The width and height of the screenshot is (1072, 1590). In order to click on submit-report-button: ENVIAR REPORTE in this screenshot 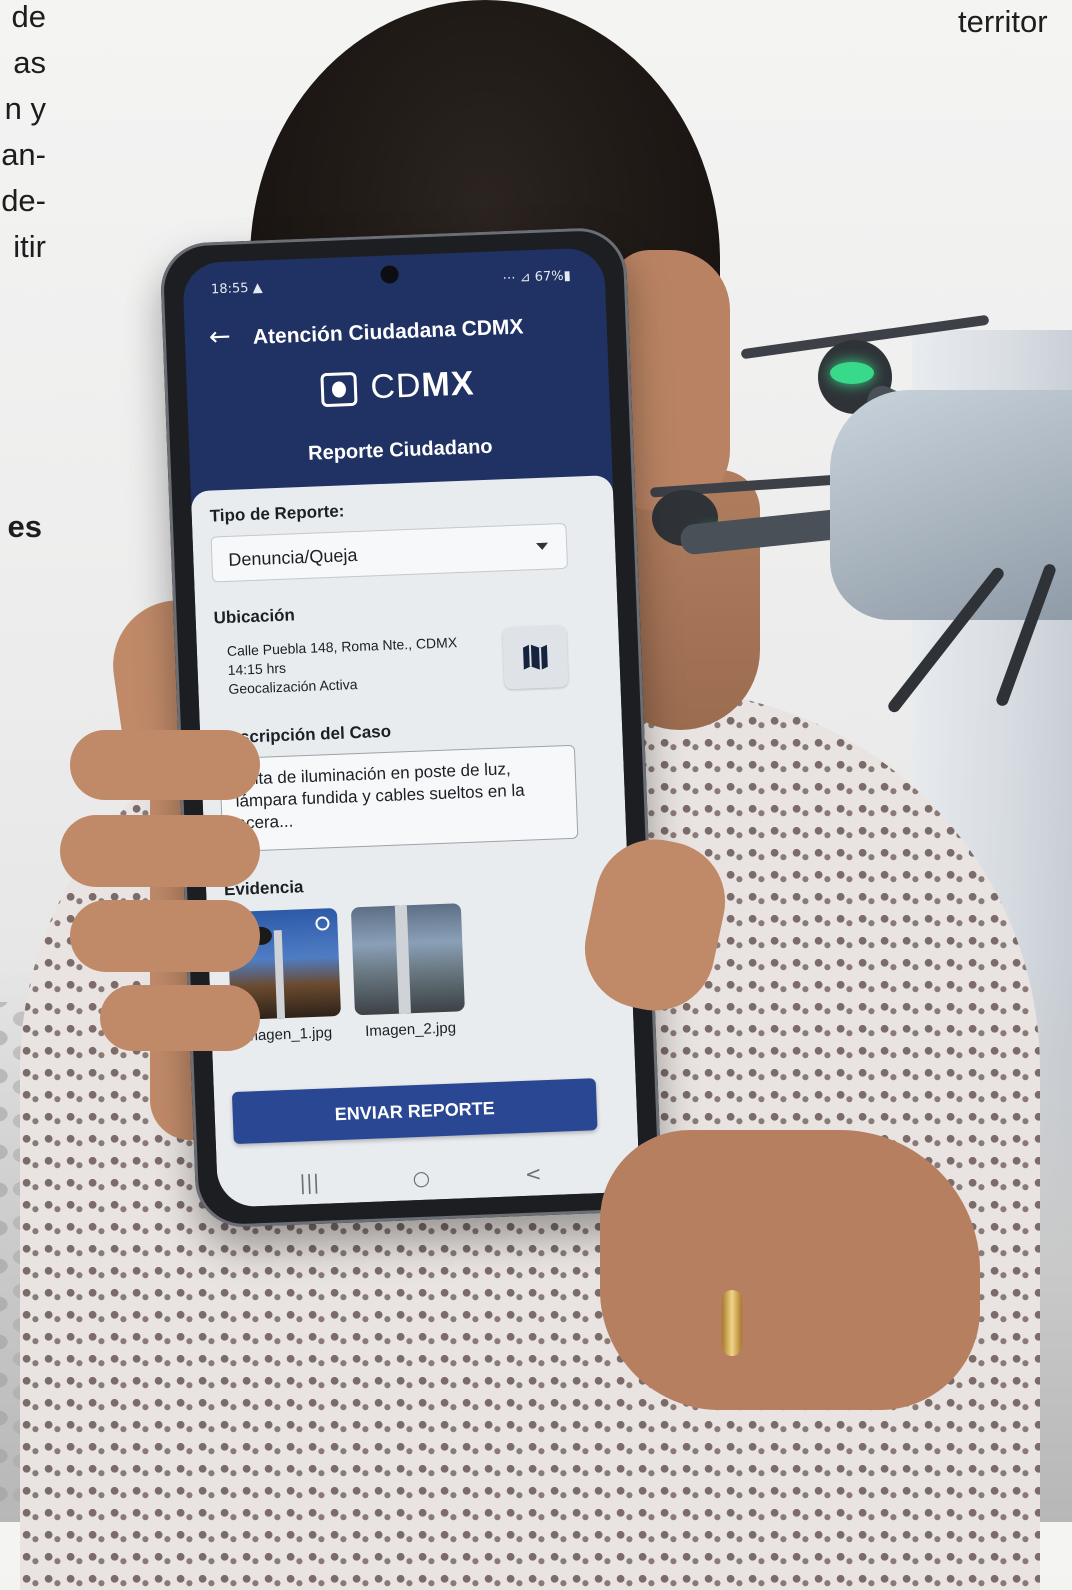, I will do `click(414, 1111)`.